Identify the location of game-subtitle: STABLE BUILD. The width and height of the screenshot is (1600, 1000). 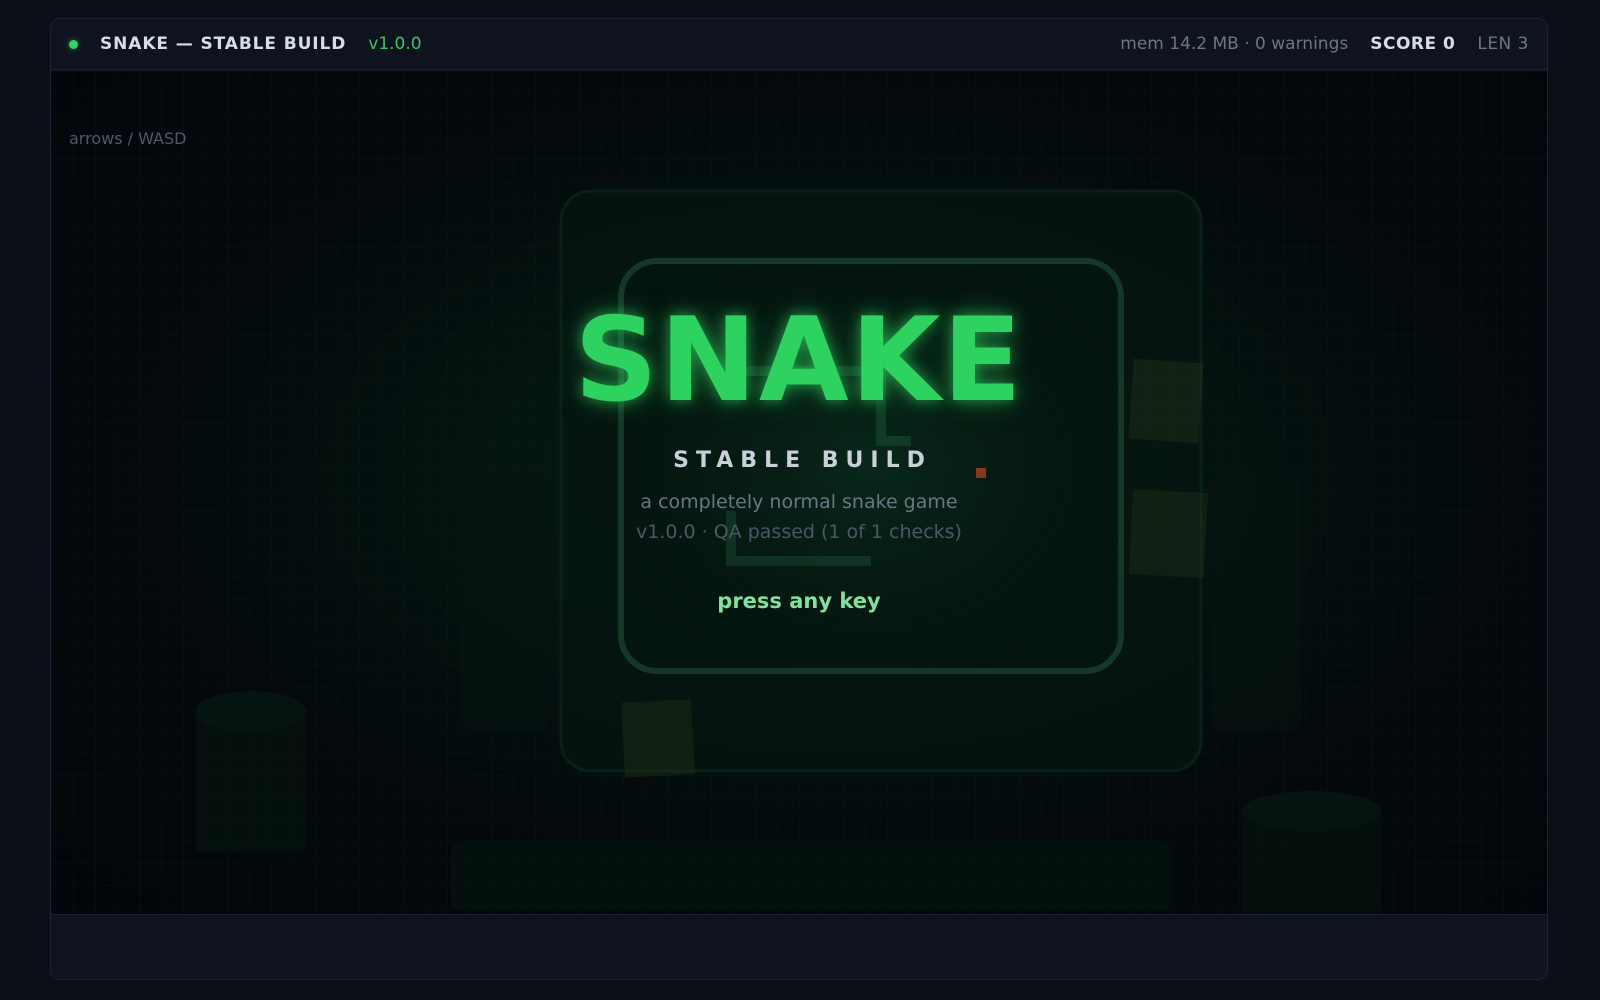
(802, 460).